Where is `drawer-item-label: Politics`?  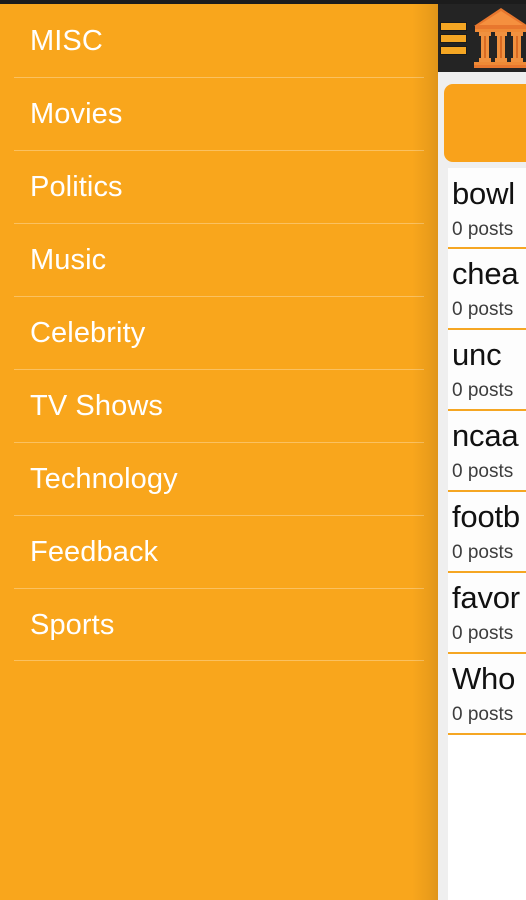 drawer-item-label: Politics is located at coordinates (76, 186).